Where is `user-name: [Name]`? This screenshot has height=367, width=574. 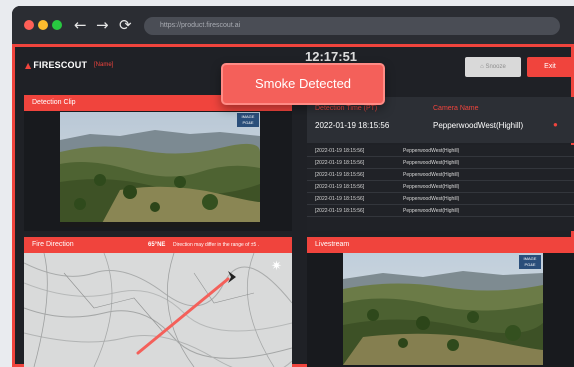
user-name: [Name] is located at coordinates (104, 65).